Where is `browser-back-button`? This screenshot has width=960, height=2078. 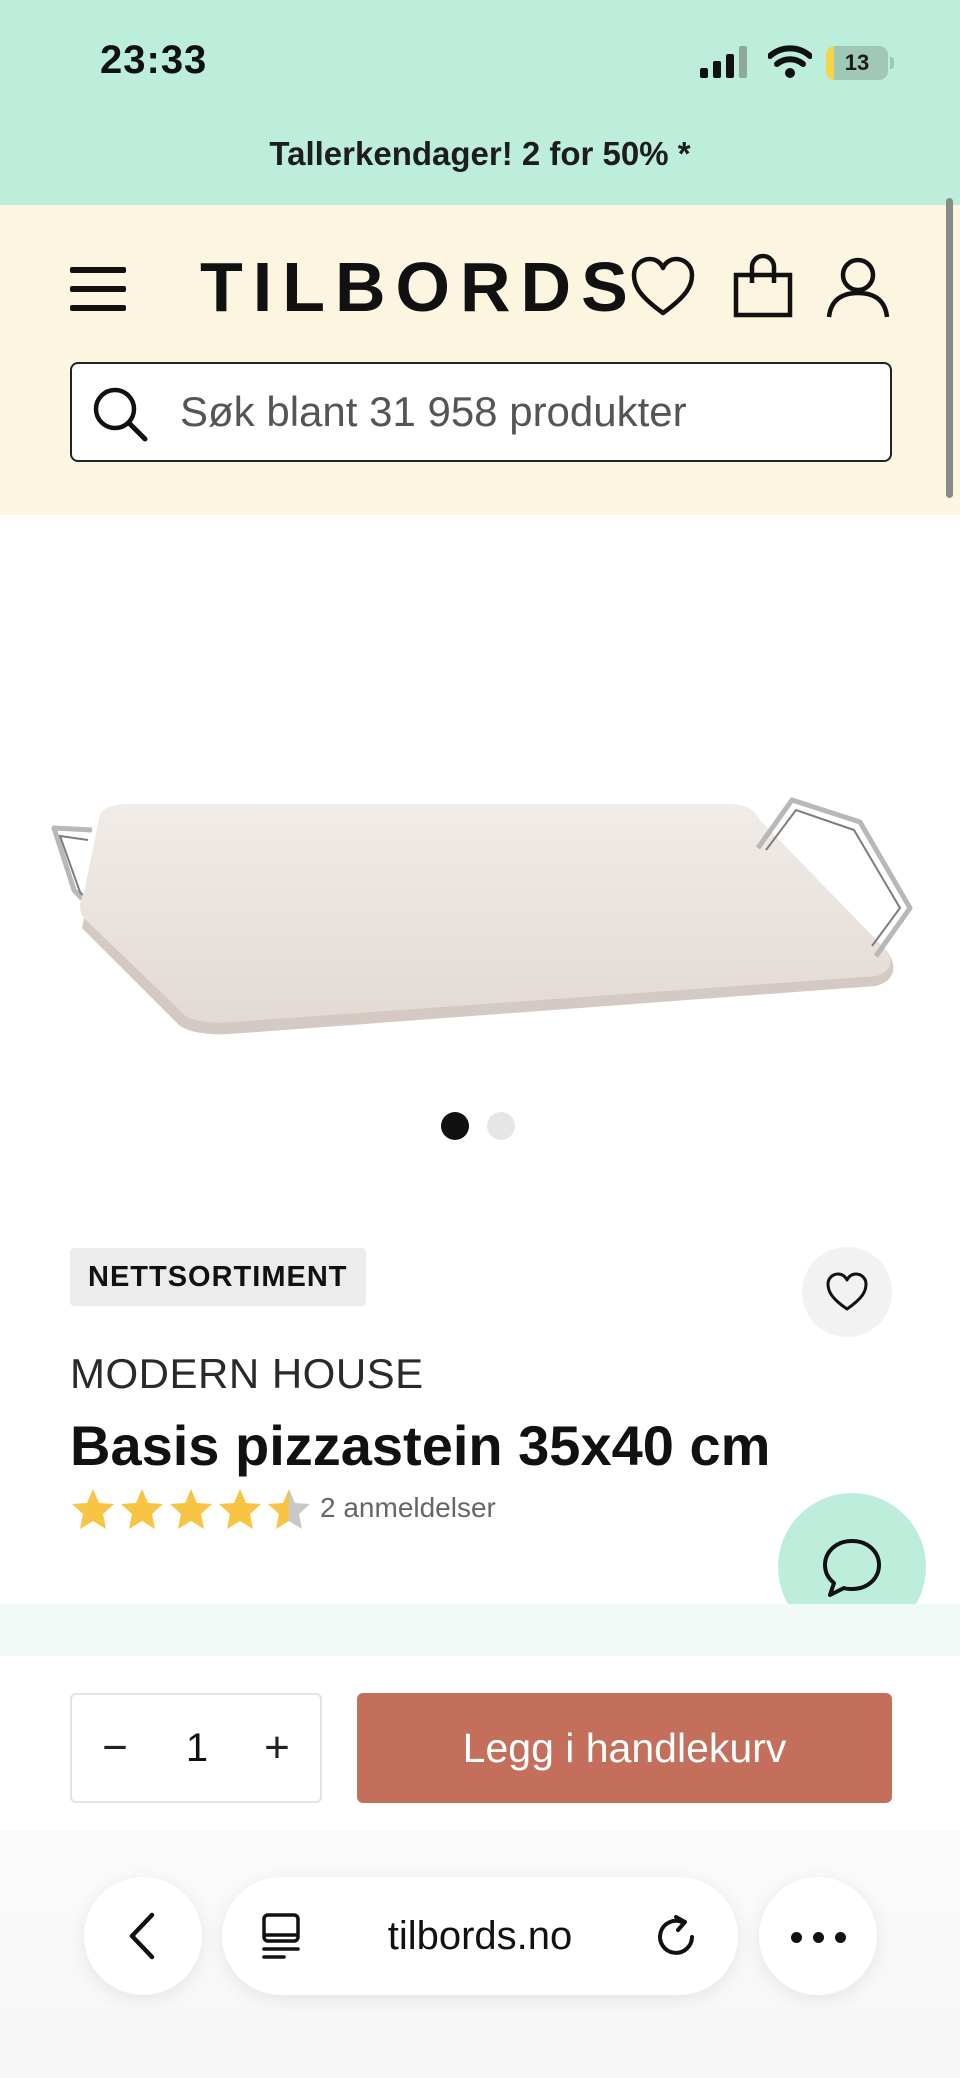
browser-back-button is located at coordinates (143, 1936).